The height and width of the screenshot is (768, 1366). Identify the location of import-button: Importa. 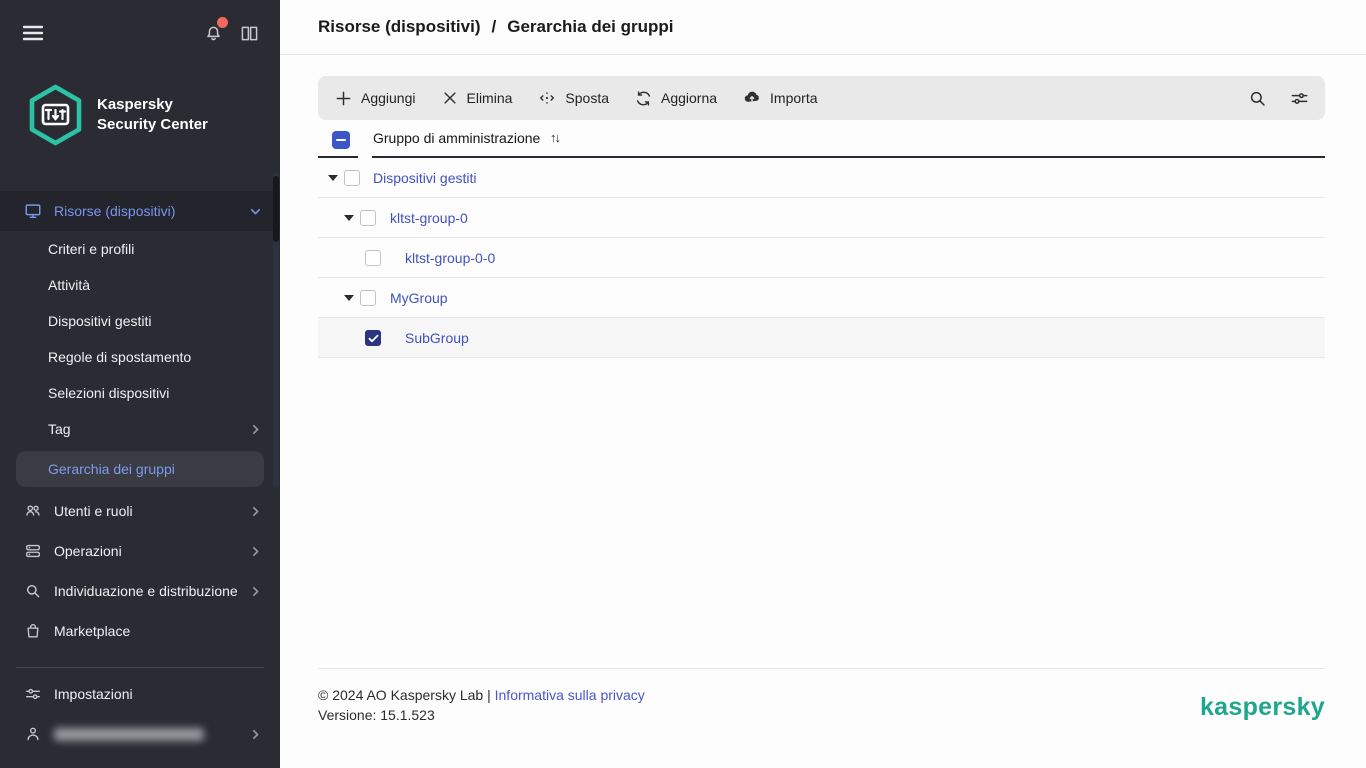
(780, 98).